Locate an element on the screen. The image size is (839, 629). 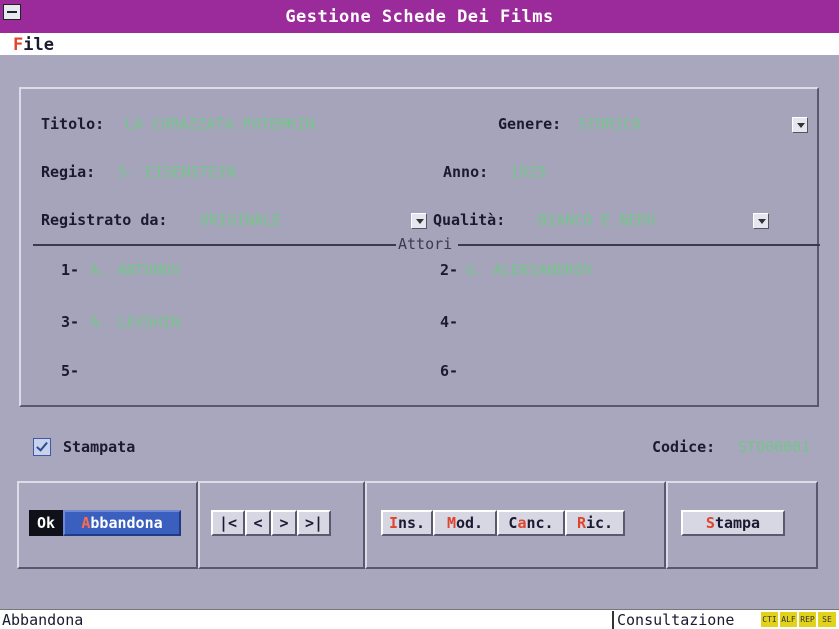
ricerca-button: Ric. is located at coordinates (595, 523).